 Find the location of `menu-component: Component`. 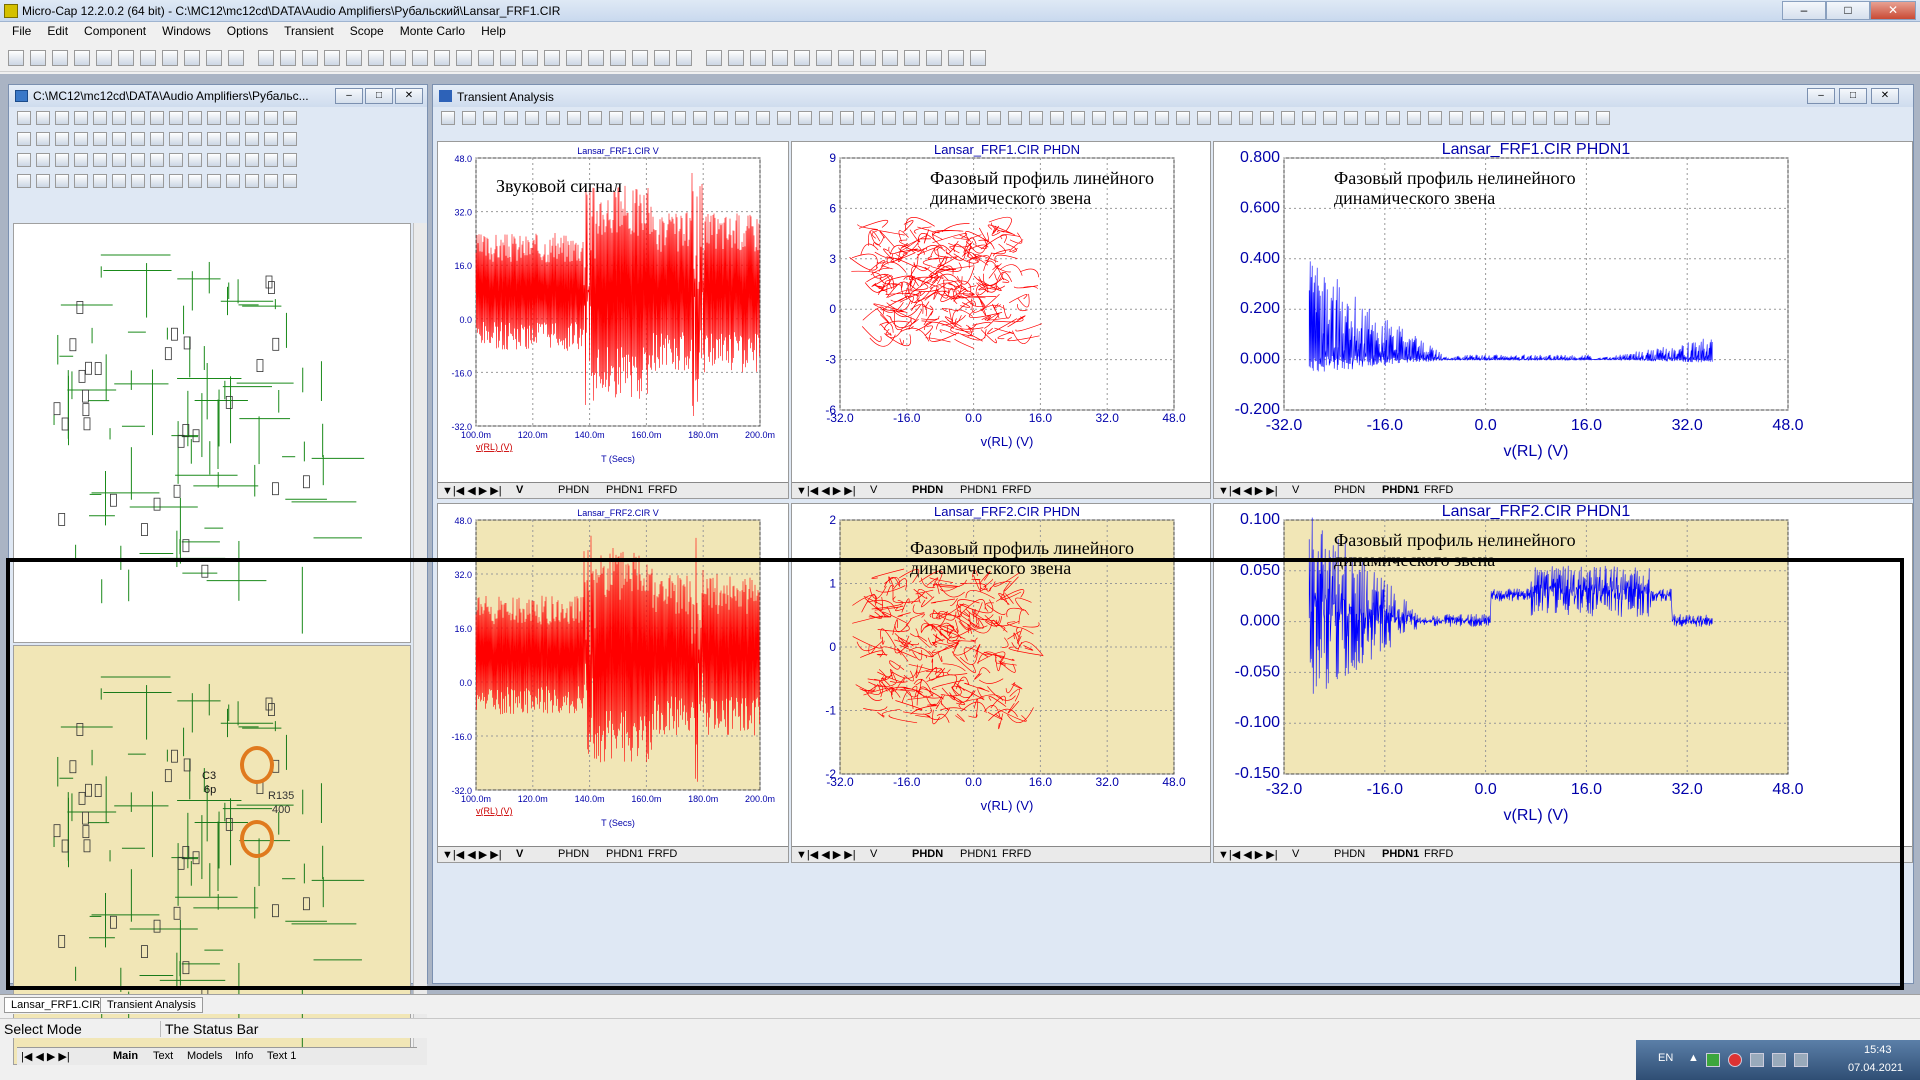

menu-component: Component is located at coordinates (115, 32).